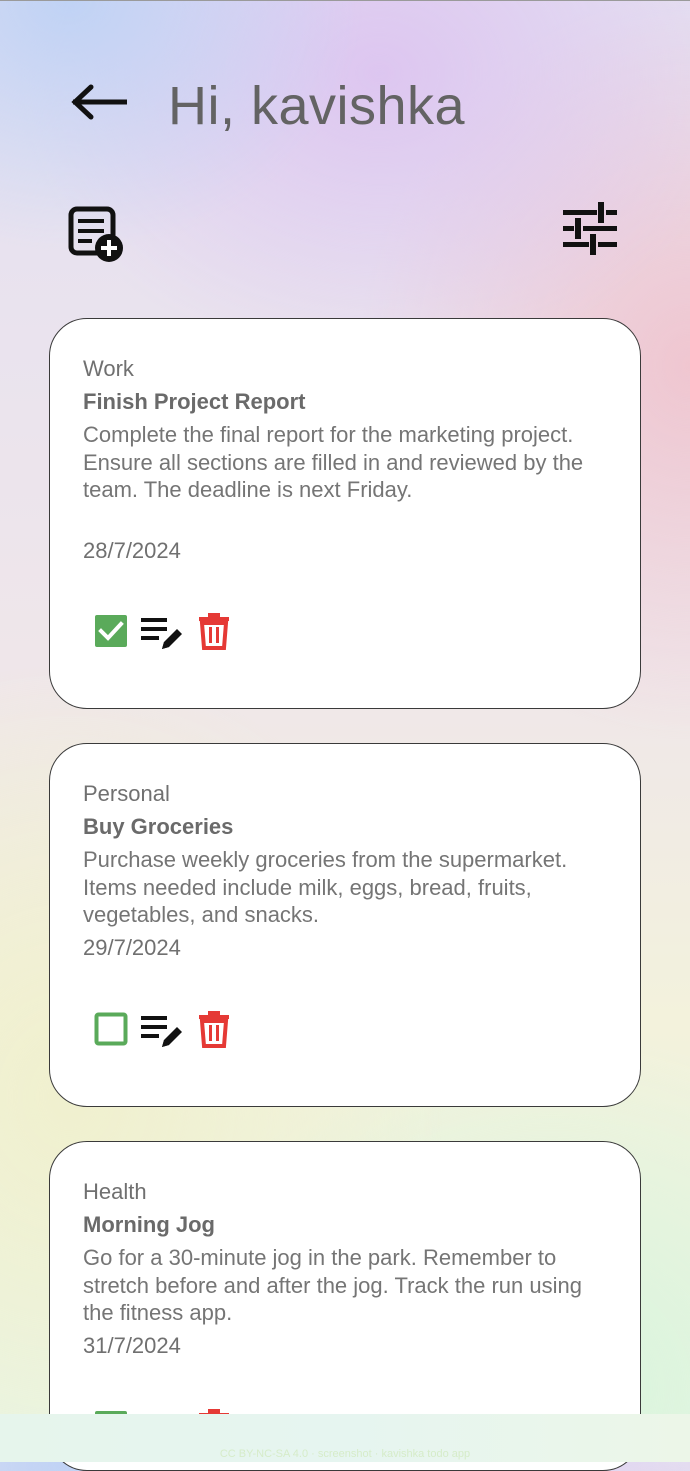 This screenshot has height=1471, width=690. I want to click on task-title: Morning Jog, so click(149, 1224).